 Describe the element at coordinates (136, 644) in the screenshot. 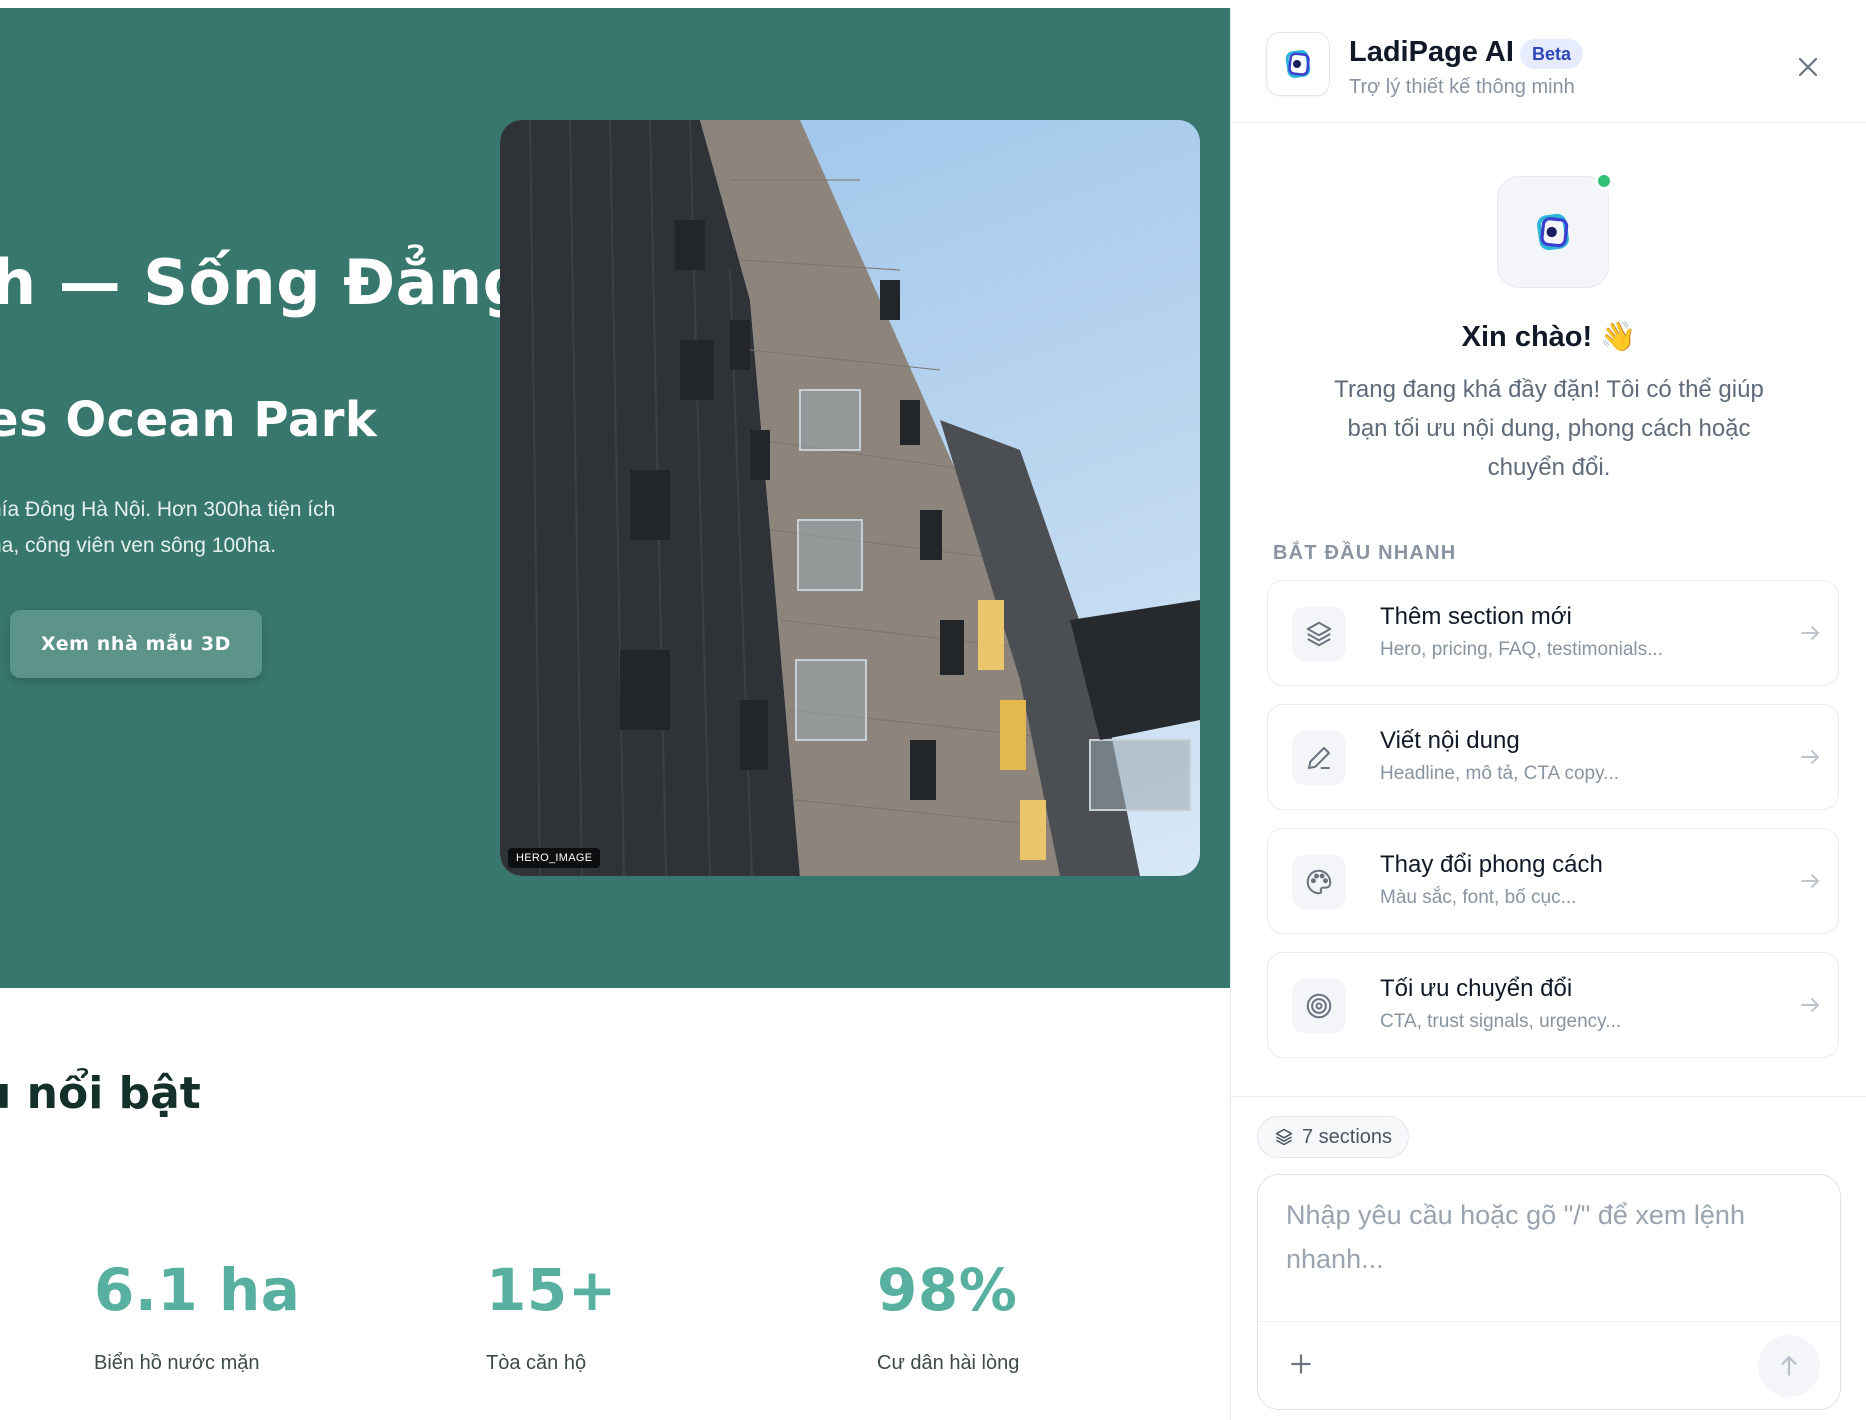

I see `view-3d-model-button: Xem nhà mẫu 3D` at that location.